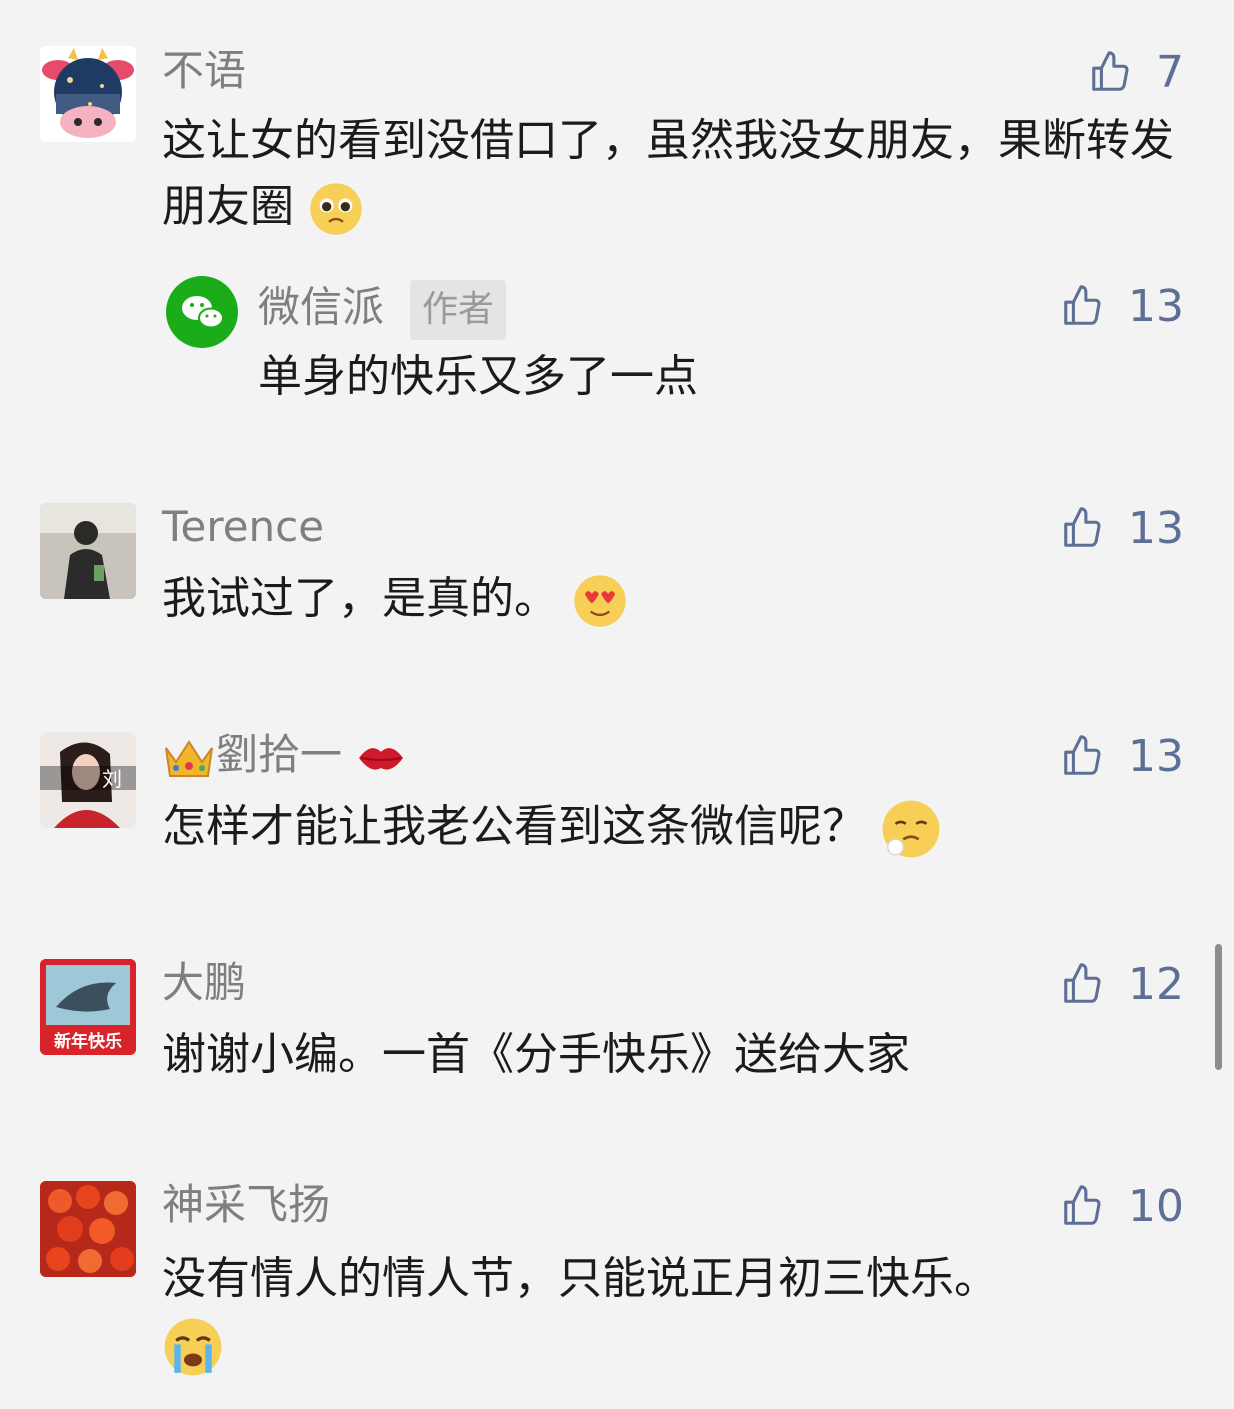 The width and height of the screenshot is (1234, 1409). Describe the element at coordinates (112, 779) in the screenshot. I see `liu-avatar-text: 刘` at that location.